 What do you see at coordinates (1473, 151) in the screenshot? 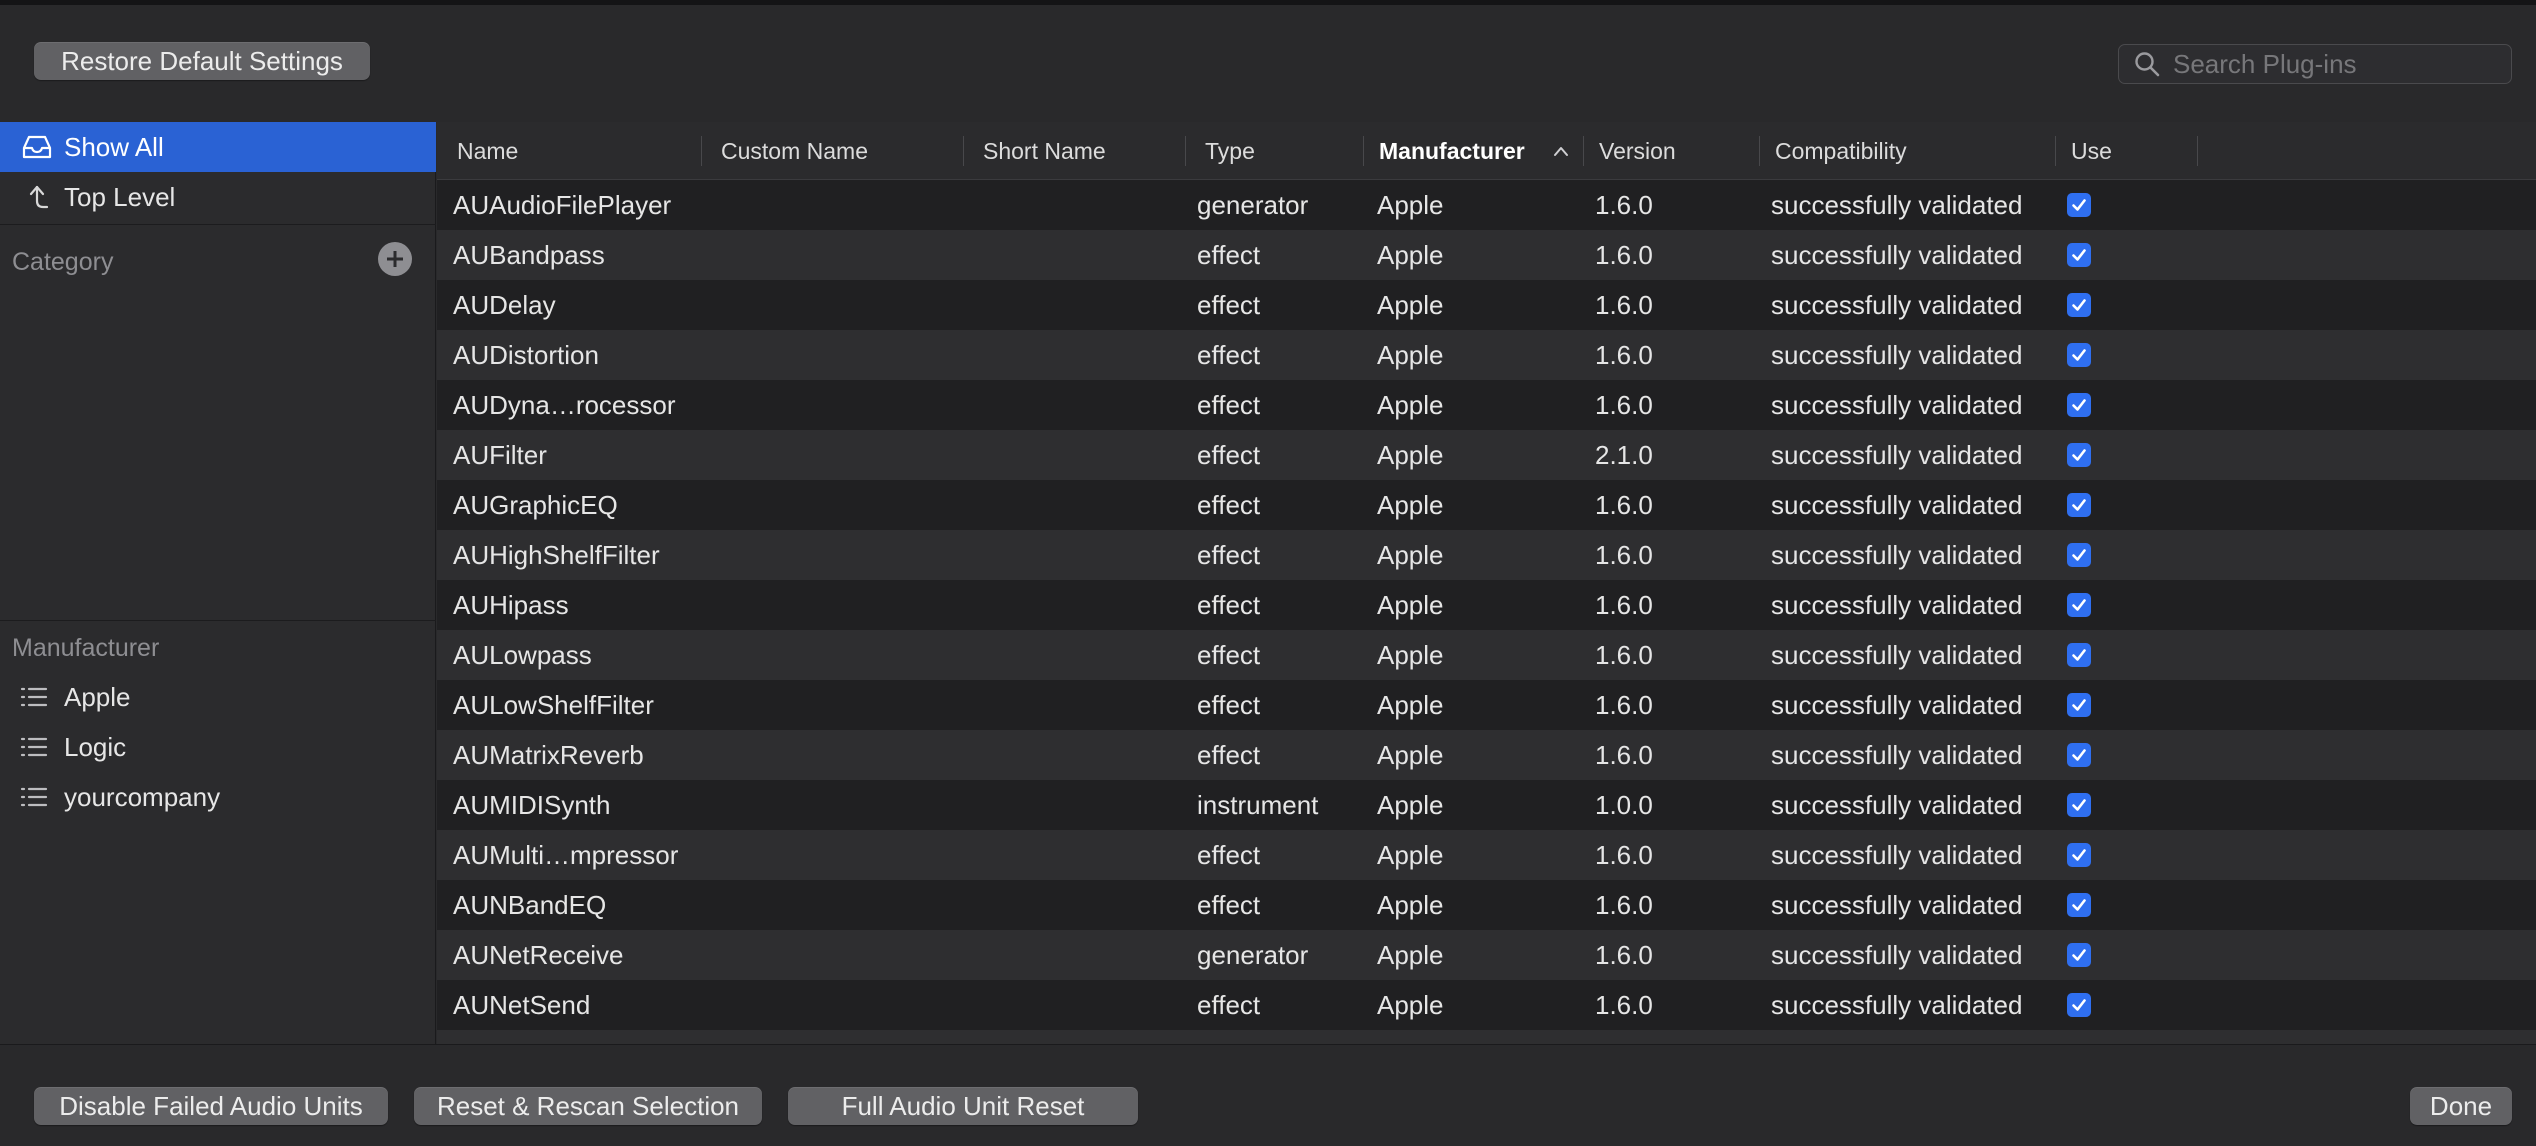
I see `column-header-manufacturer: Manufacturer` at bounding box center [1473, 151].